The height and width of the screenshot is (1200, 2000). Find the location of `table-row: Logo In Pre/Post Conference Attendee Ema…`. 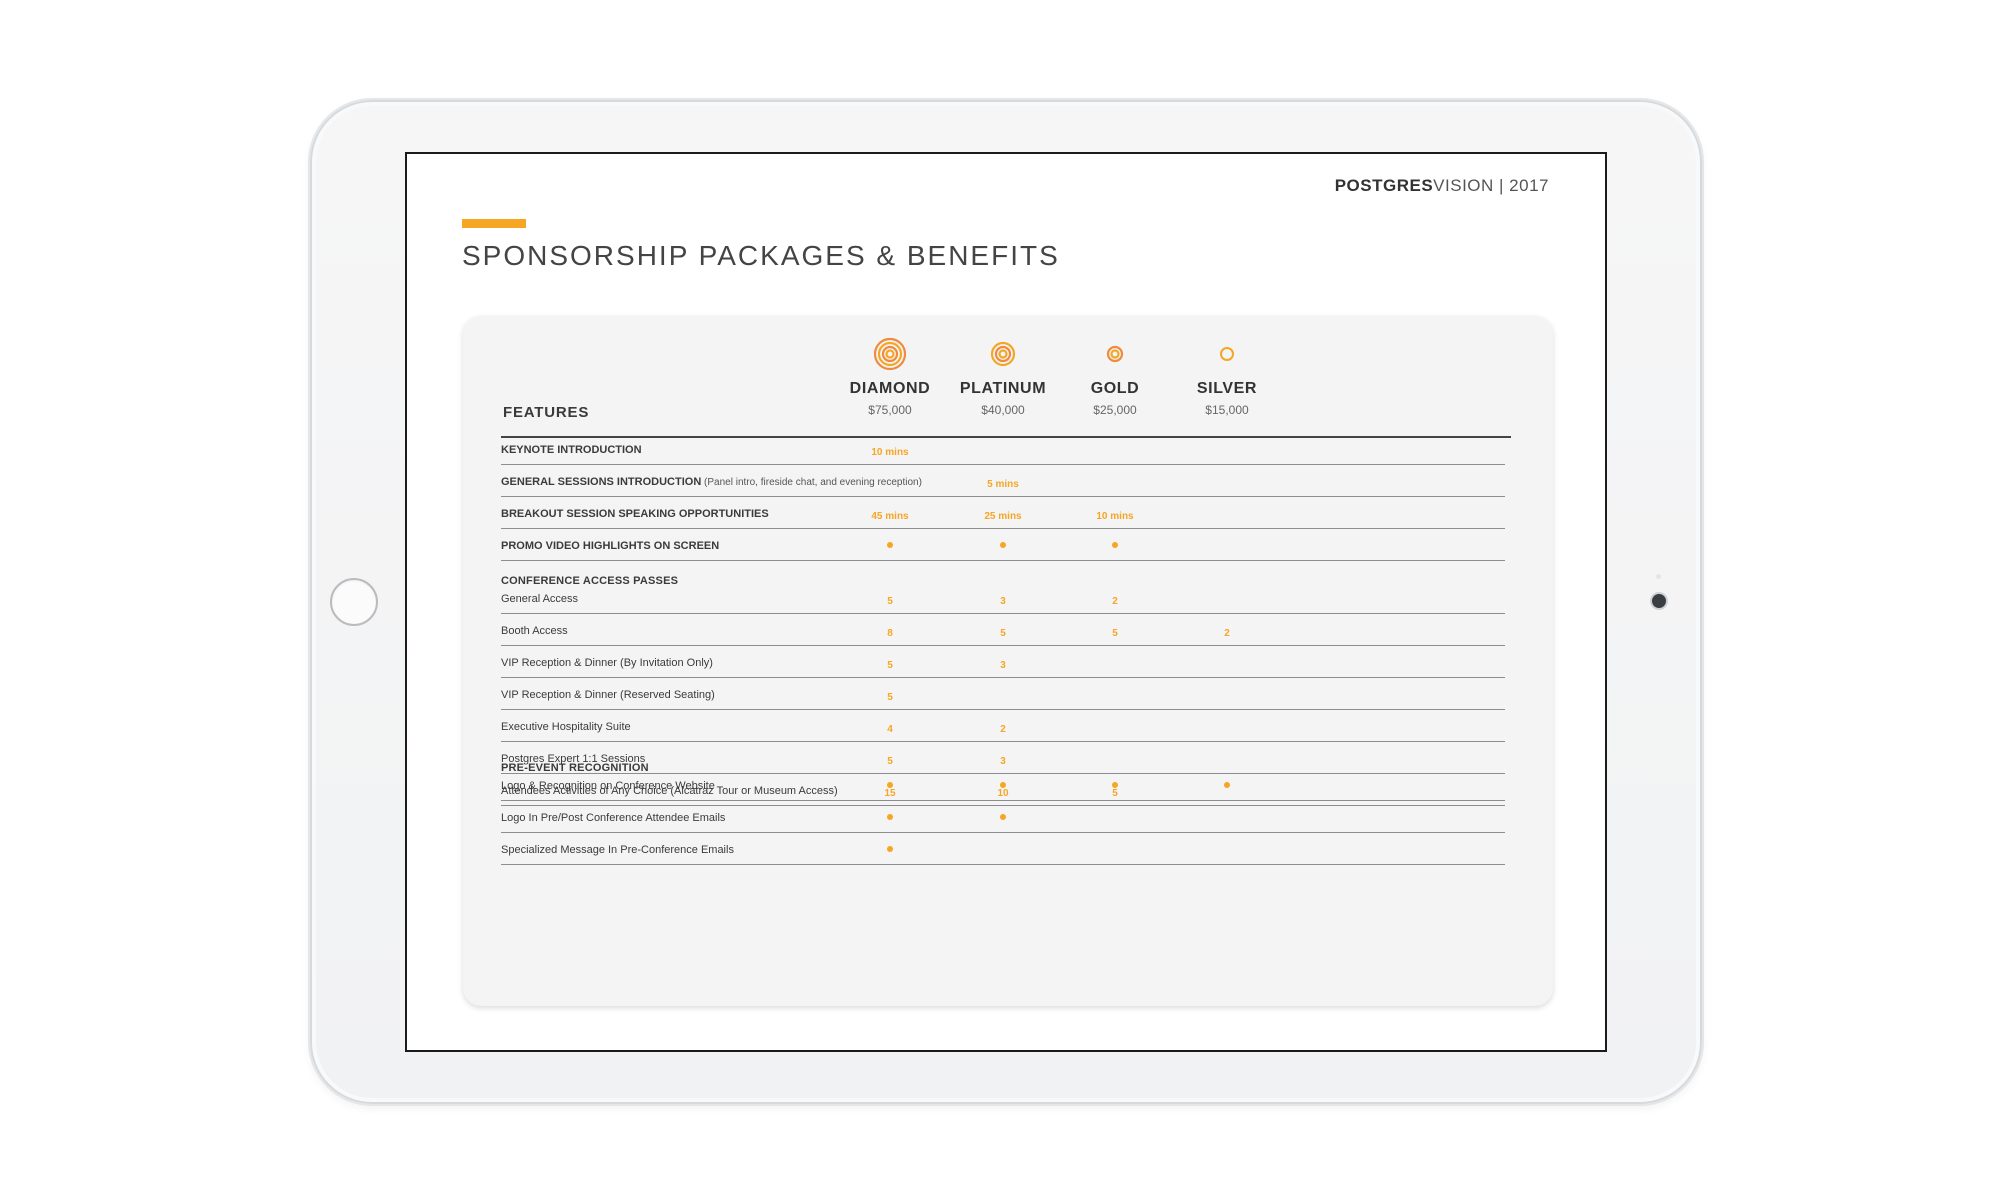

table-row: Logo In Pre/Post Conference Attendee Ema… is located at coordinates (1003, 816).